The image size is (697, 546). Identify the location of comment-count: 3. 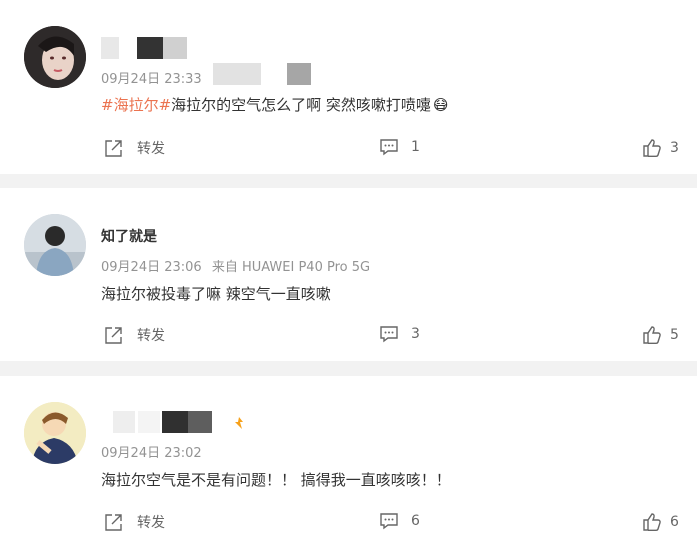
(415, 334).